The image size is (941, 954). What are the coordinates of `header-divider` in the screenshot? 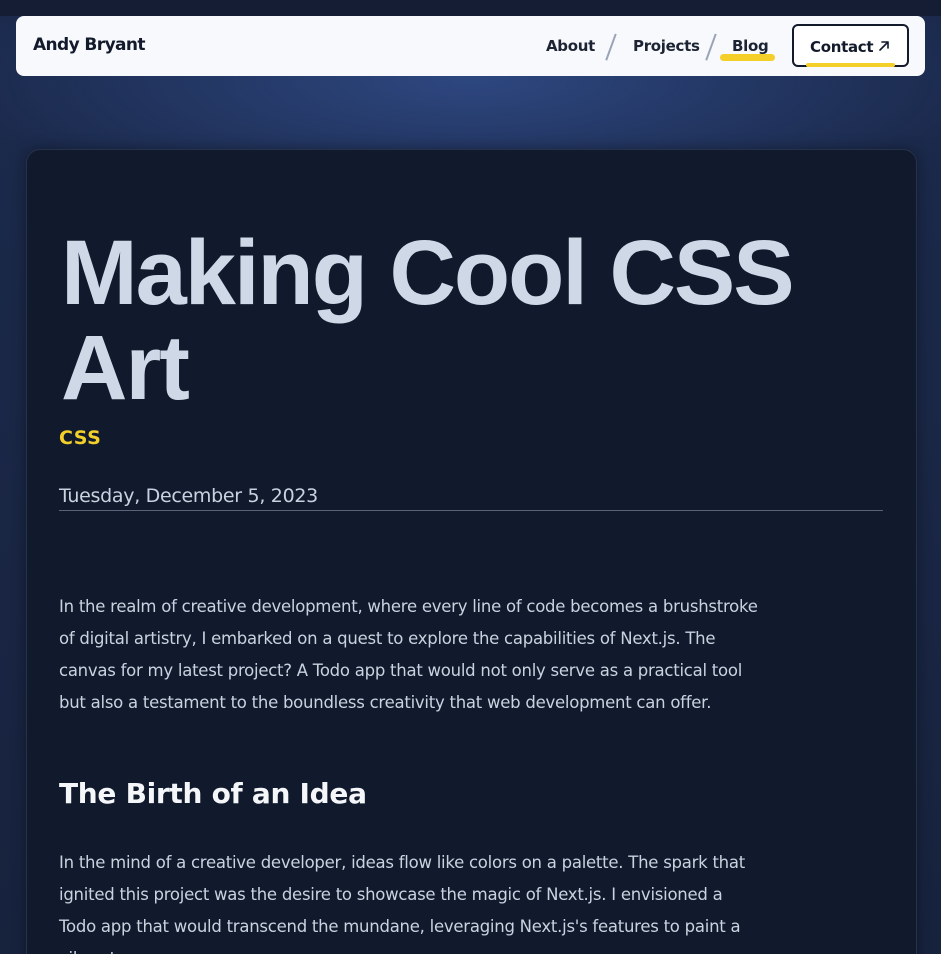 It's located at (471, 510).